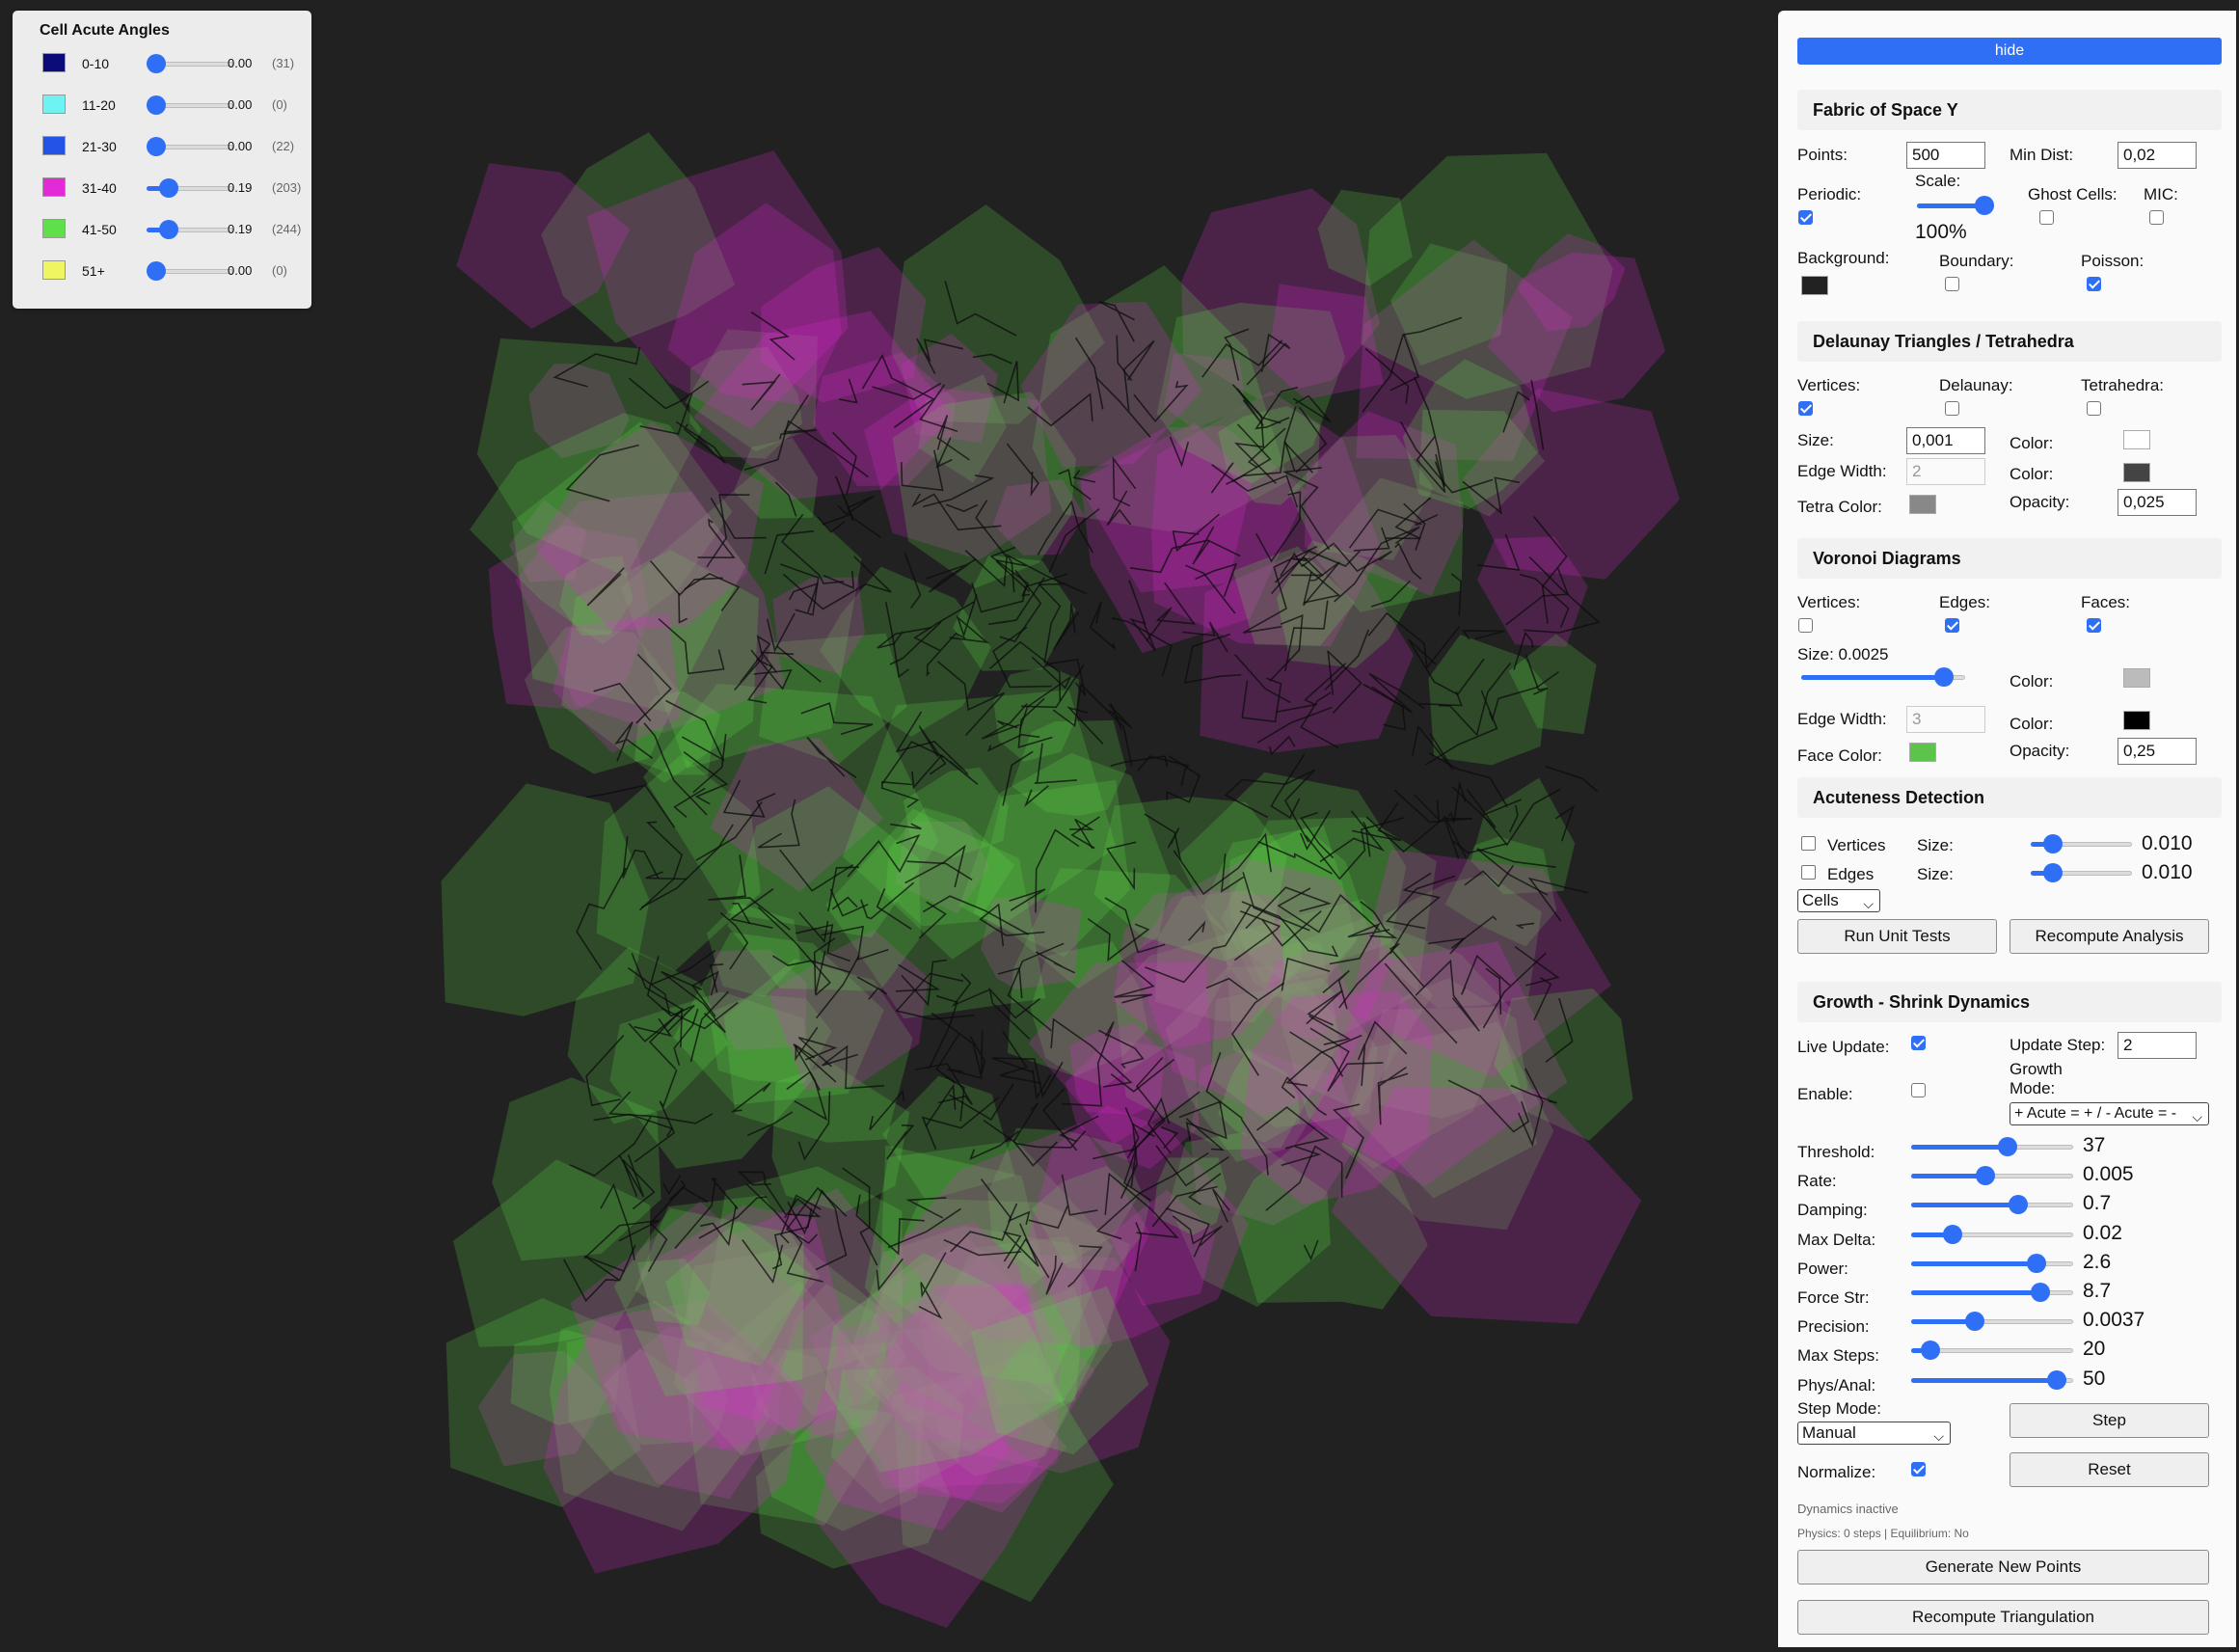  What do you see at coordinates (2094, 408) in the screenshot?
I see `tetrahedra-checkbox` at bounding box center [2094, 408].